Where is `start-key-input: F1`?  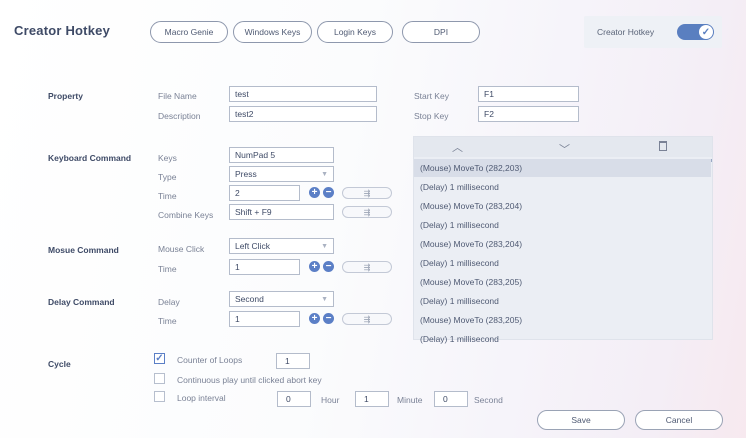 start-key-input: F1 is located at coordinates (528, 94).